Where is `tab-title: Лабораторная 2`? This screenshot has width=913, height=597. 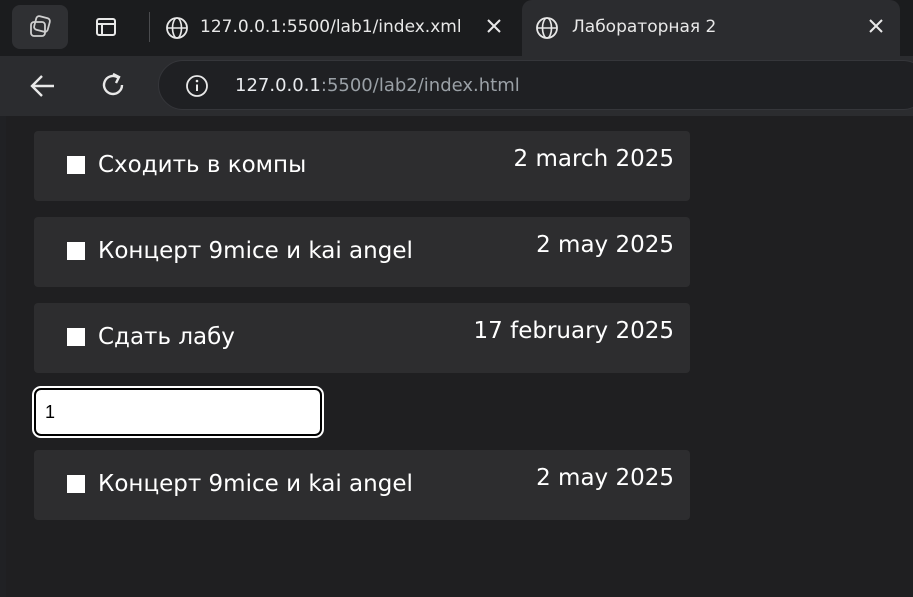
tab-title: Лабораторная 2 is located at coordinates (644, 27).